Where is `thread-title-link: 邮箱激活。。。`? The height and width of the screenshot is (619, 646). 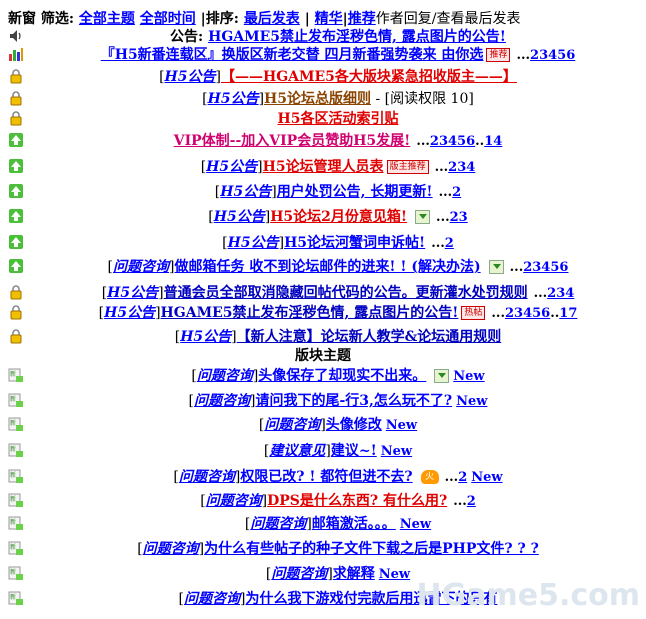
thread-title-link: 邮箱激活。。。 is located at coordinates (354, 524).